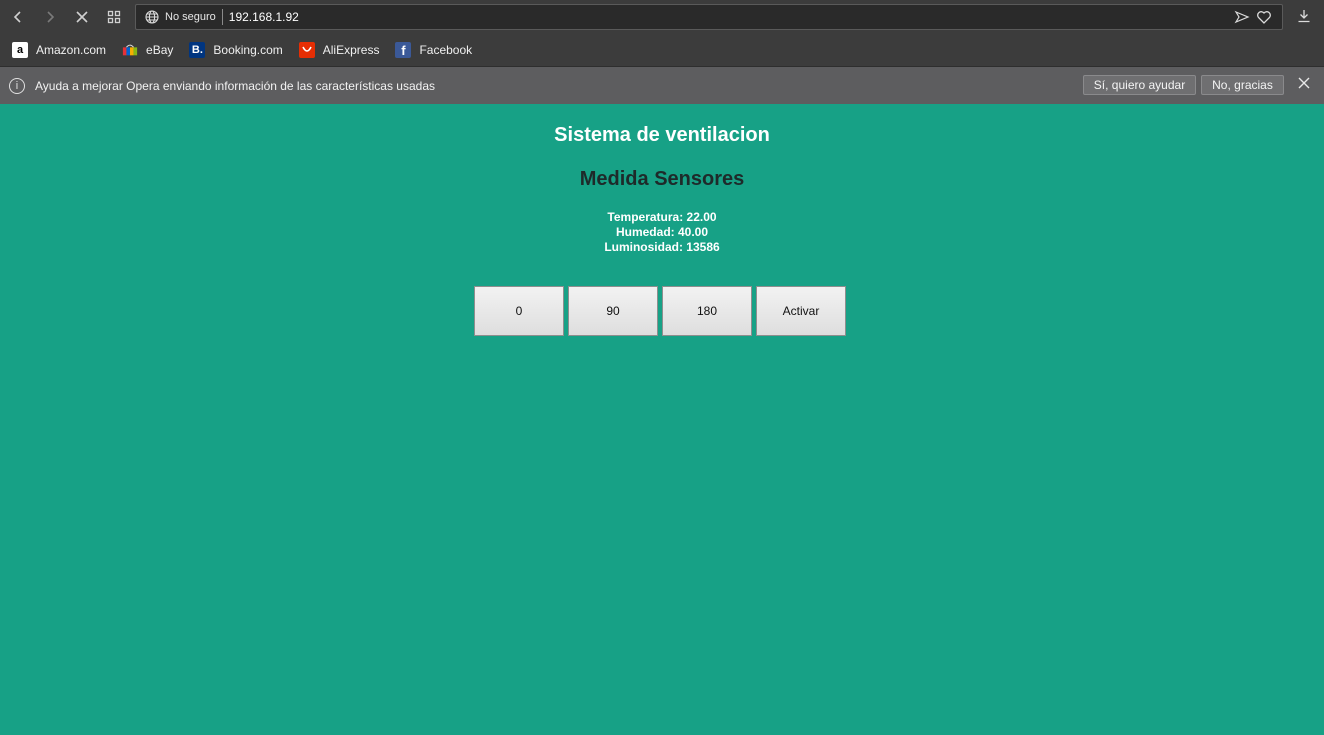  What do you see at coordinates (801, 311) in the screenshot?
I see `activate-button: Activar` at bounding box center [801, 311].